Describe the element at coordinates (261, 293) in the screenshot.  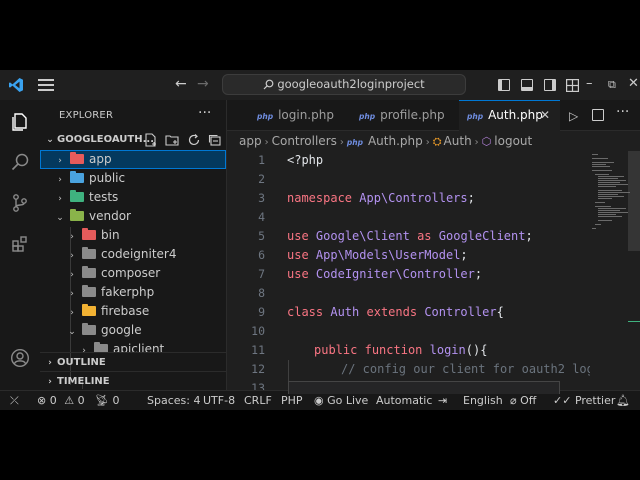
I see `line-number: 8` at that location.